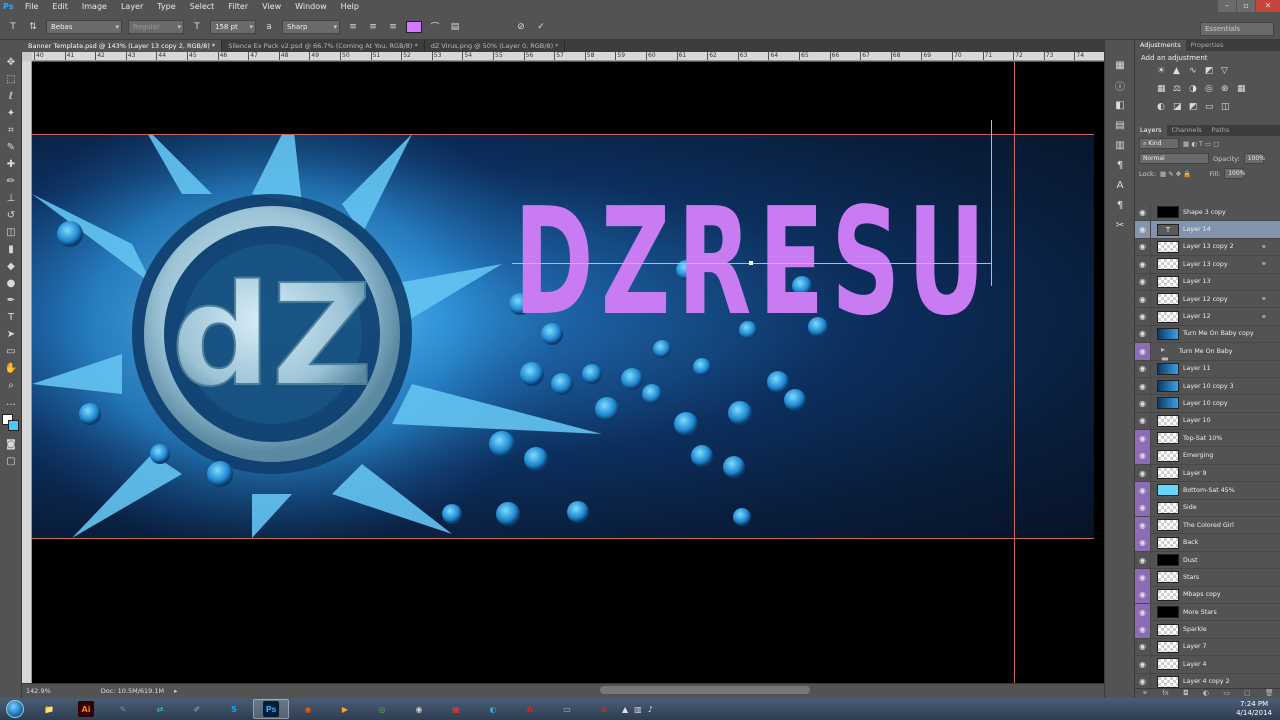 The width and height of the screenshot is (1280, 720). What do you see at coordinates (1207, 213) in the screenshot?
I see `layer-row: ◉ Shape 3 copy` at bounding box center [1207, 213].